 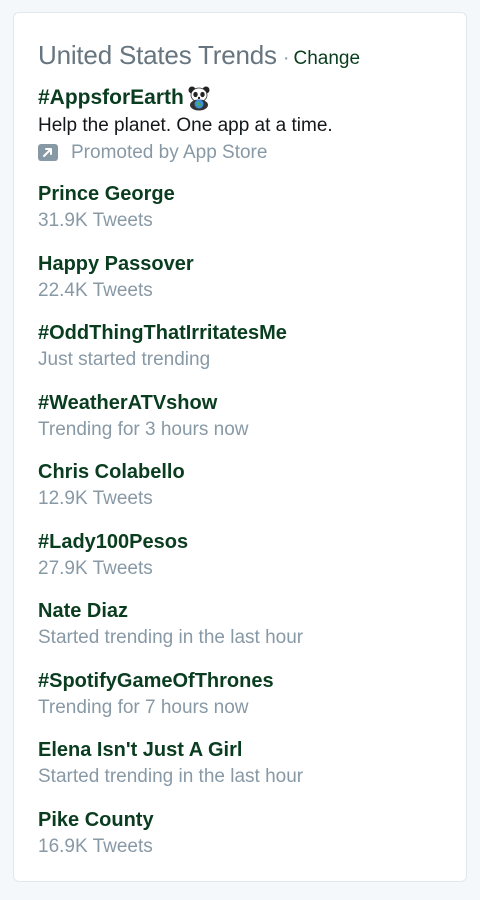 I want to click on promoted-label: Promoted by App Store, so click(x=243, y=152).